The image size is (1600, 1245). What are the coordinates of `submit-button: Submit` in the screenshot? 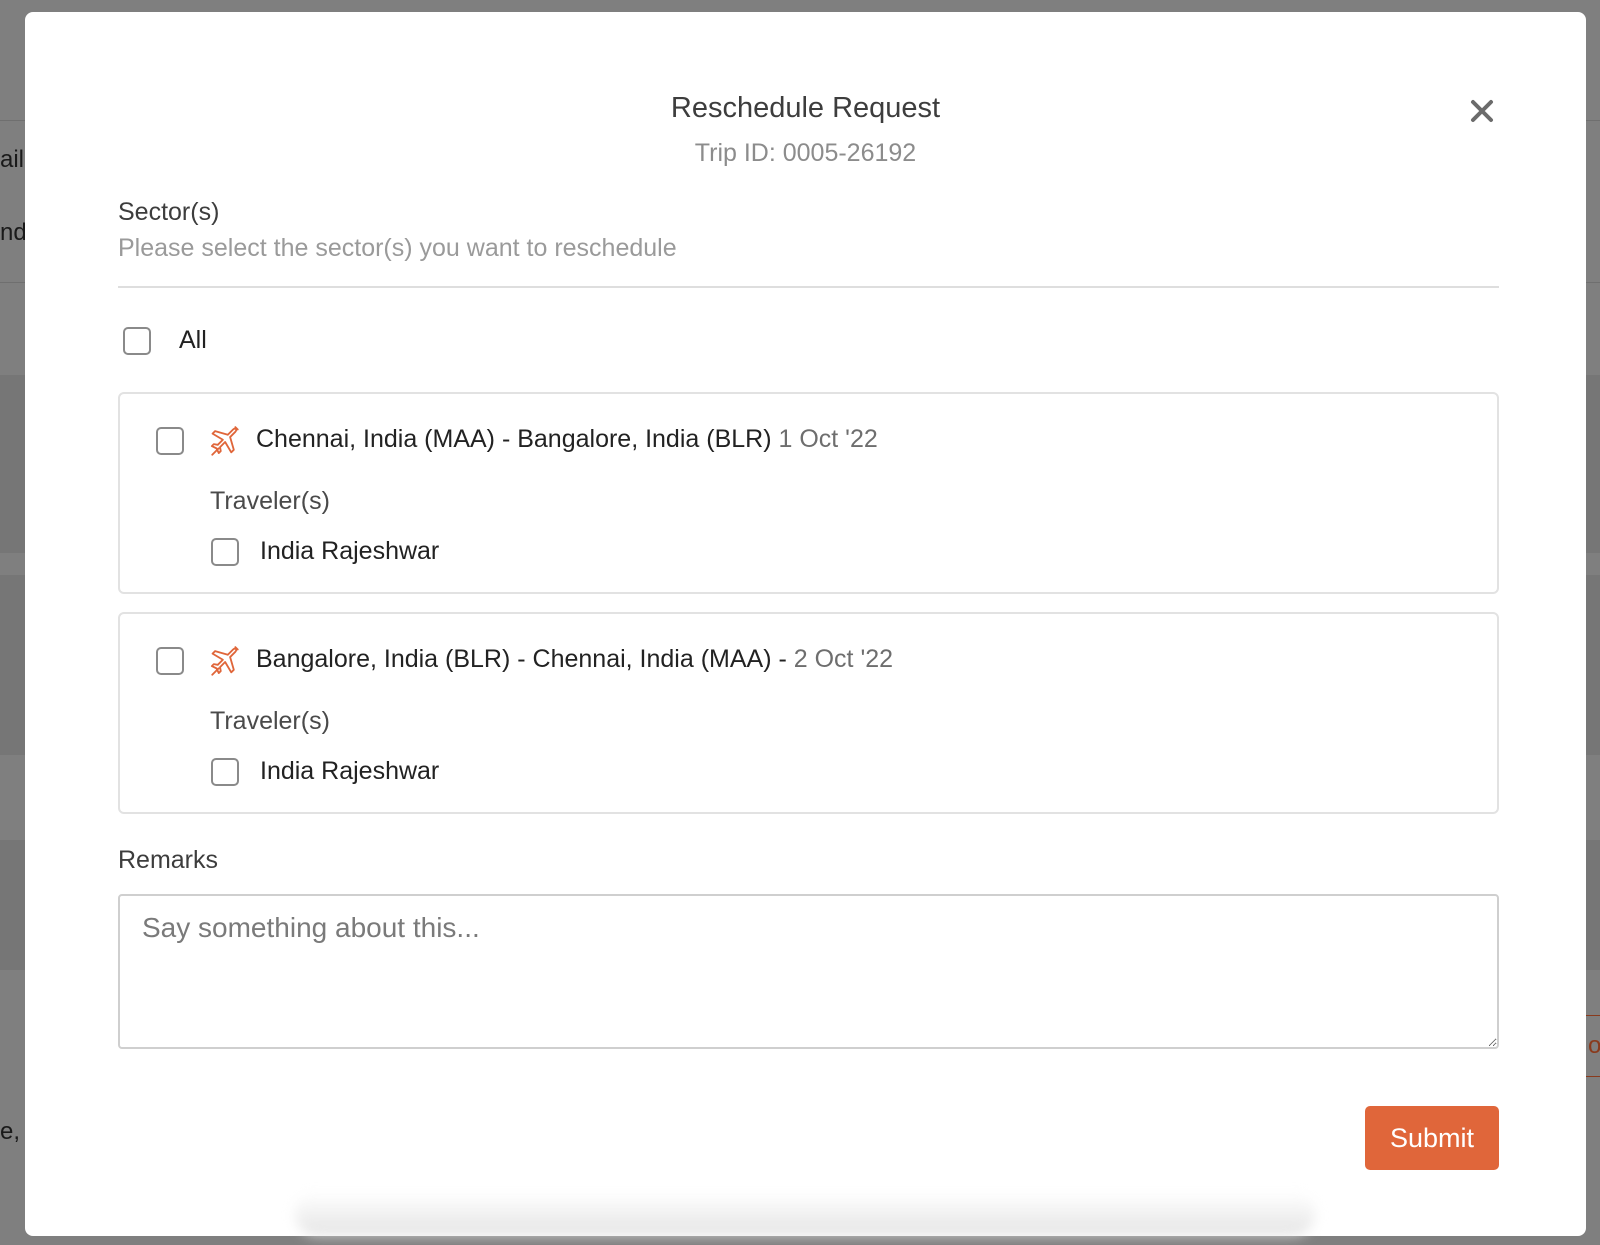 It's located at (1432, 1138).